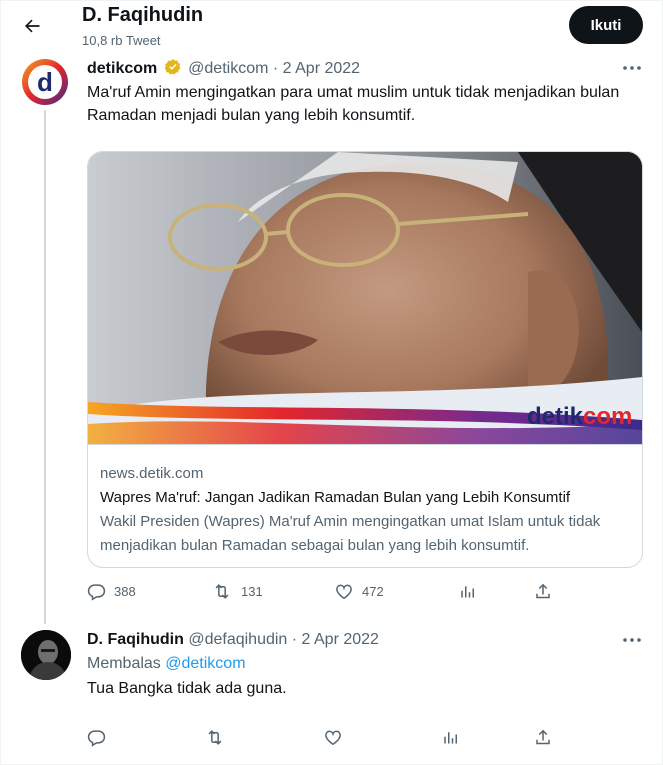  I want to click on svg-text: d, so click(45, 82).